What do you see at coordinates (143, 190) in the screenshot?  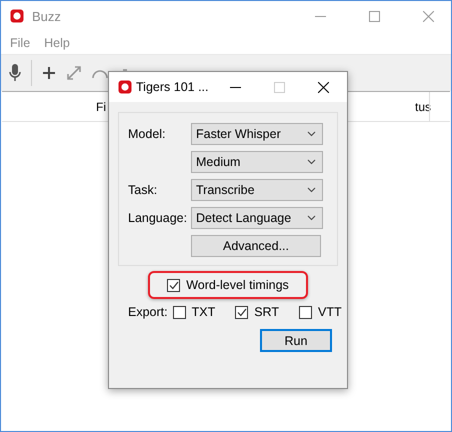 I see `field-label: Task:` at bounding box center [143, 190].